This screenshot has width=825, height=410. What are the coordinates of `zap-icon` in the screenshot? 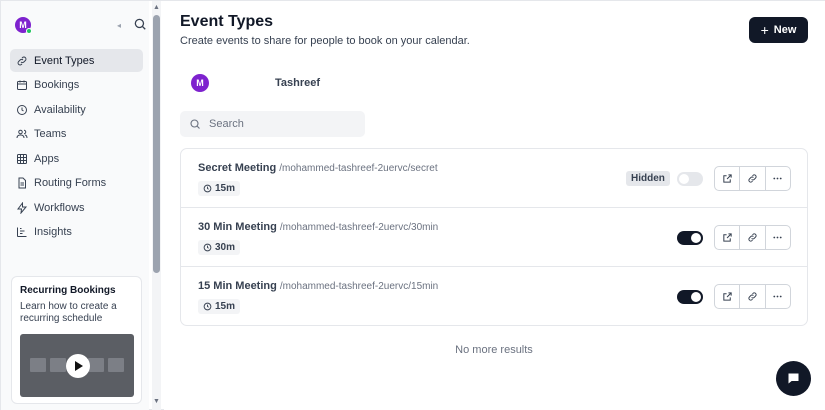 It's located at (22, 207).